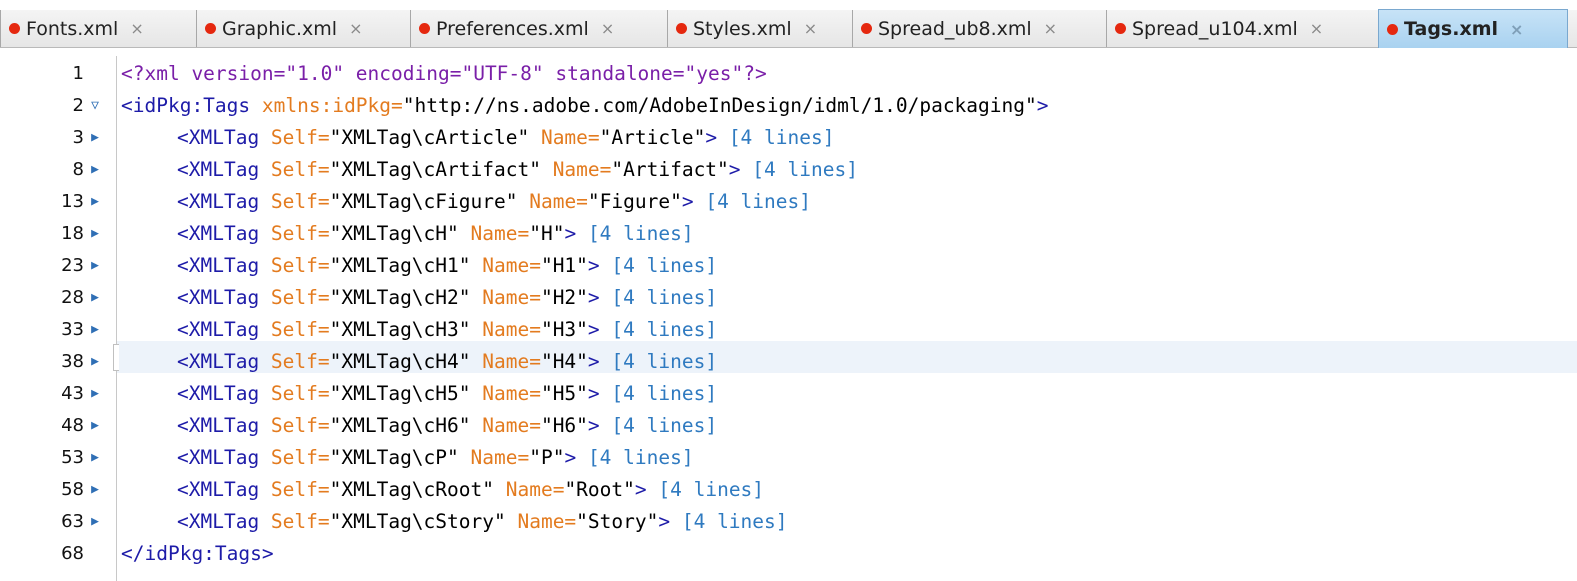 This screenshot has height=581, width=1577. I want to click on tab-fonts-xml: Fonts.xml ×, so click(95, 28).